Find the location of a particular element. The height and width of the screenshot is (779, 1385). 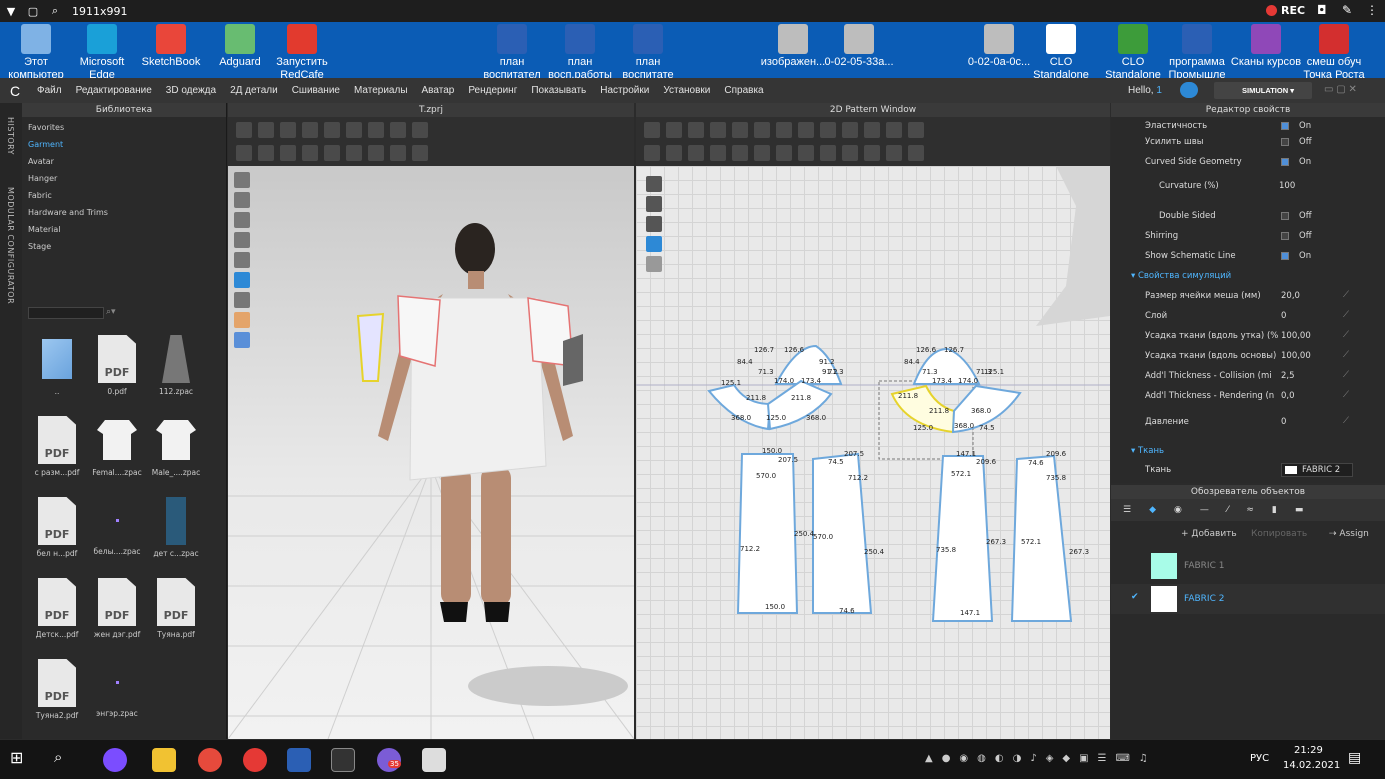

desktop-icon: смеш обуч Точка Роста is located at coordinates (1334, 50).